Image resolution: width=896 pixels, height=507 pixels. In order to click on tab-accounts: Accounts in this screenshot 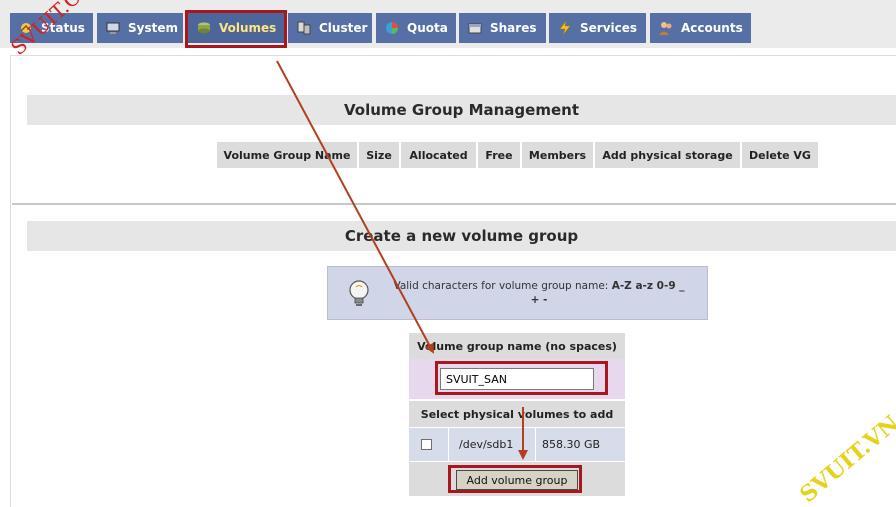, I will do `click(700, 28)`.